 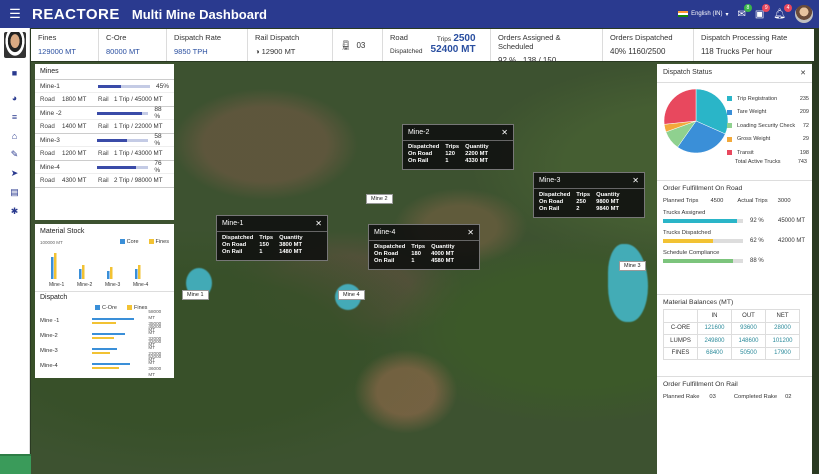 I want to click on dispatch-status-item: Trip Registration 235, so click(x=768, y=99).